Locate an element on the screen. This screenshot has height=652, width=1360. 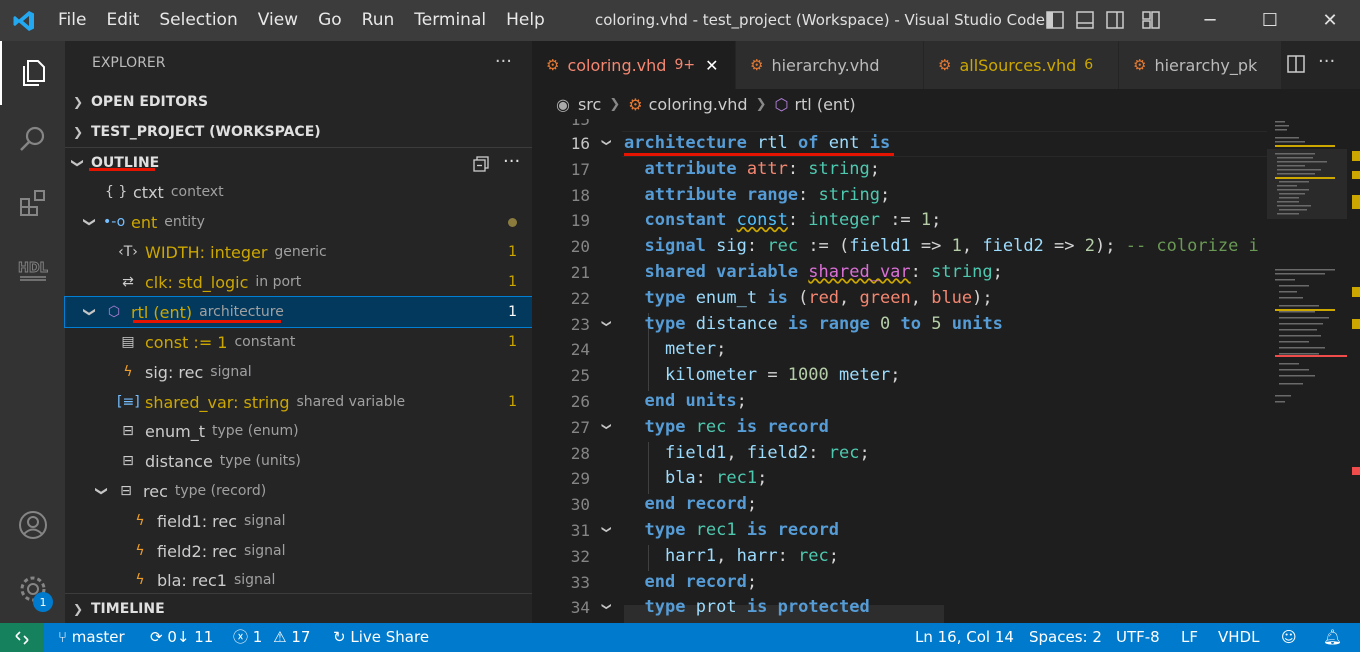
outline-item: ϟ field2: rec signal is located at coordinates (298, 551).